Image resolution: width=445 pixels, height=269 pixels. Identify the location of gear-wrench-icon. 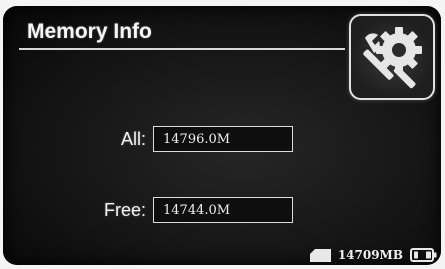
(392, 58).